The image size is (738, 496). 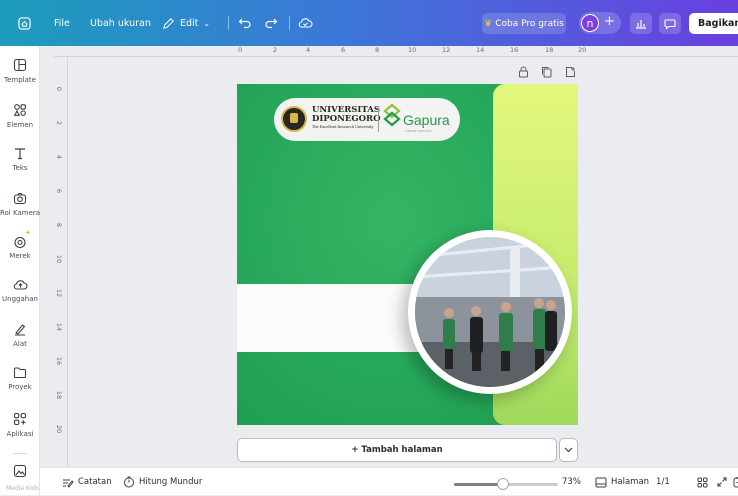 I want to click on sidebar-item-label: Alat, so click(x=20, y=344).